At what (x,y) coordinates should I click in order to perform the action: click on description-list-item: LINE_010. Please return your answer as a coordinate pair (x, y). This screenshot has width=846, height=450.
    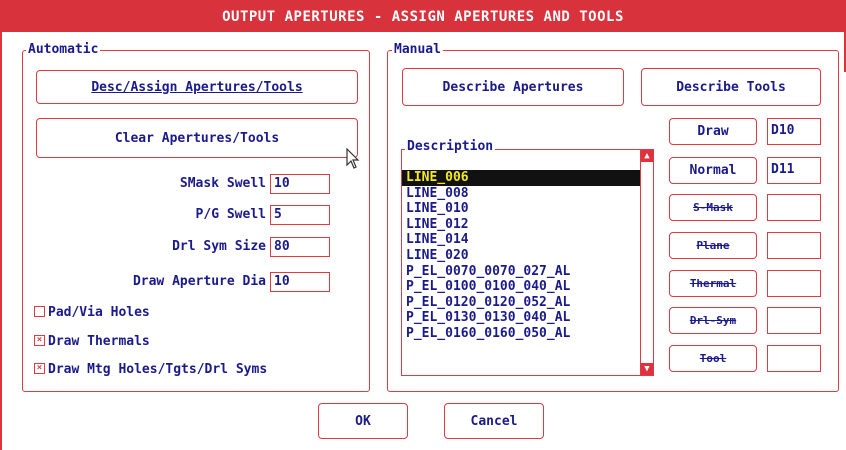
    Looking at the image, I should click on (521, 209).